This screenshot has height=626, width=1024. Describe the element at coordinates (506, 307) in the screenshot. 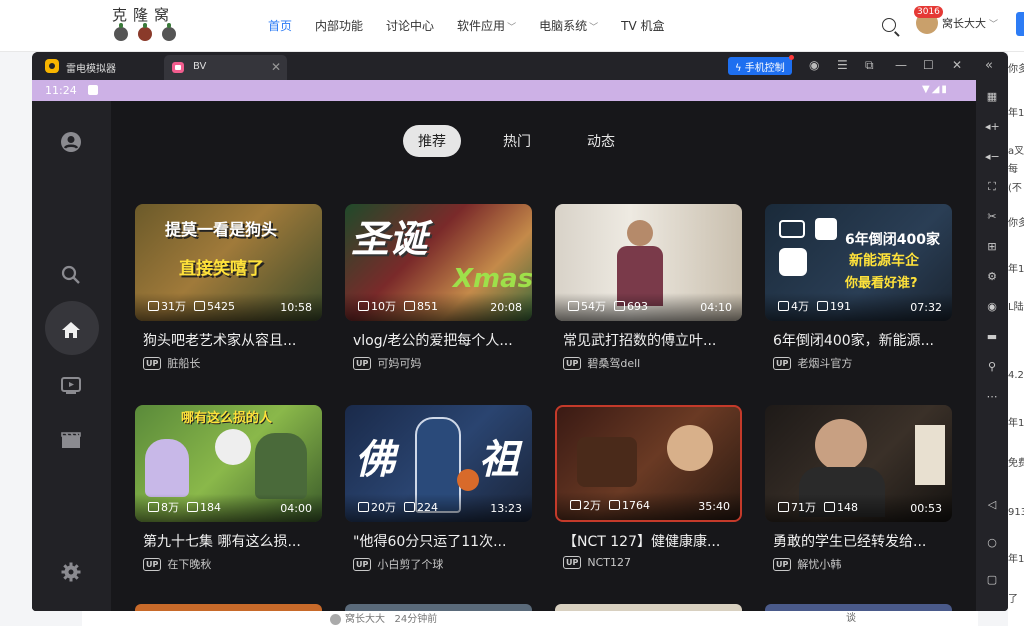

I see `video-duration: 20:08` at that location.